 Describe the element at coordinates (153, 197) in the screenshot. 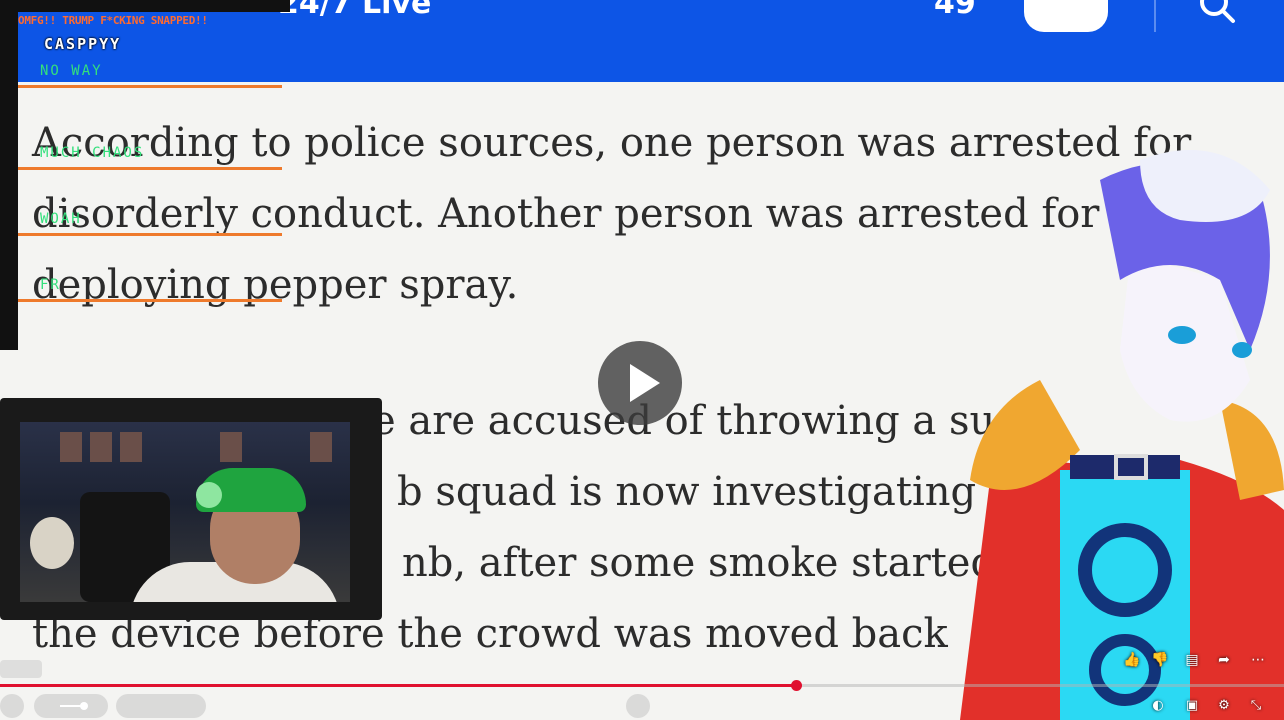

I see `chat-message: WOAH` at that location.